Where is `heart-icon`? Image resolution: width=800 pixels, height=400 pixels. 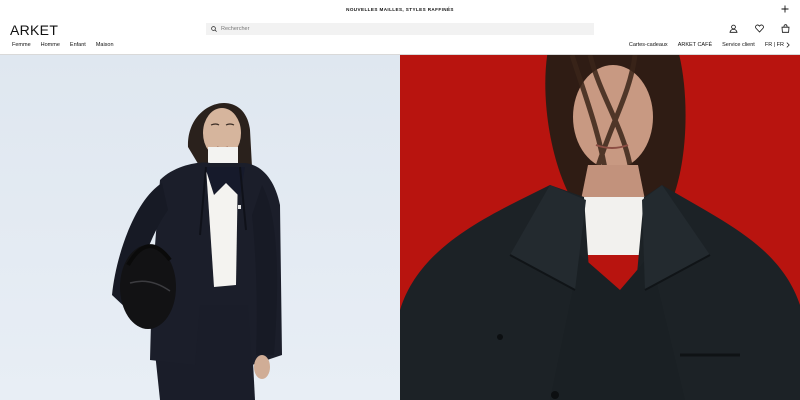 heart-icon is located at coordinates (759, 28).